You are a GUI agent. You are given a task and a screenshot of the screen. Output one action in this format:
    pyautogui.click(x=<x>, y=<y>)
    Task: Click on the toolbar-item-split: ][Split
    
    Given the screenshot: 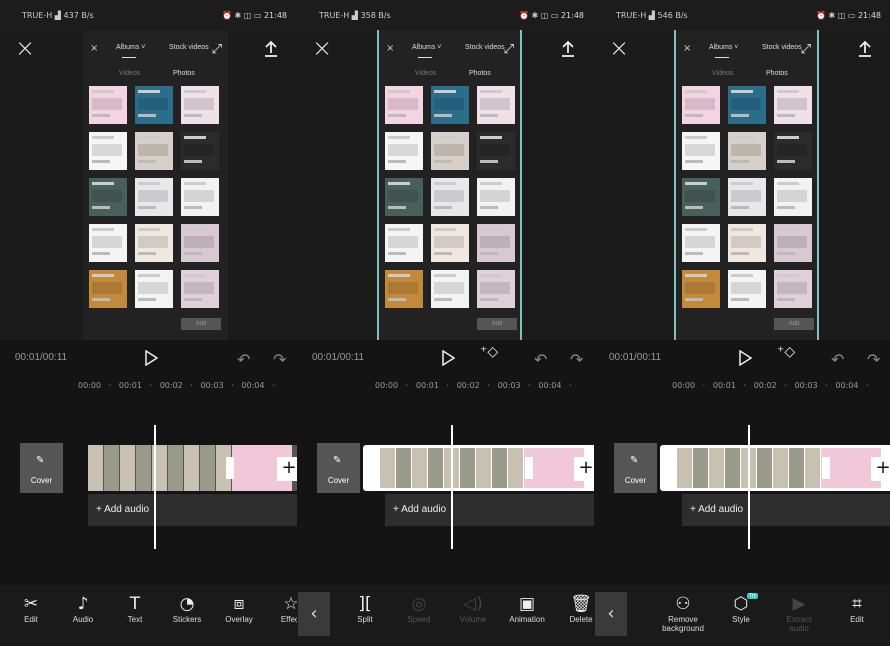 What is the action you would take?
    pyautogui.click(x=365, y=608)
    